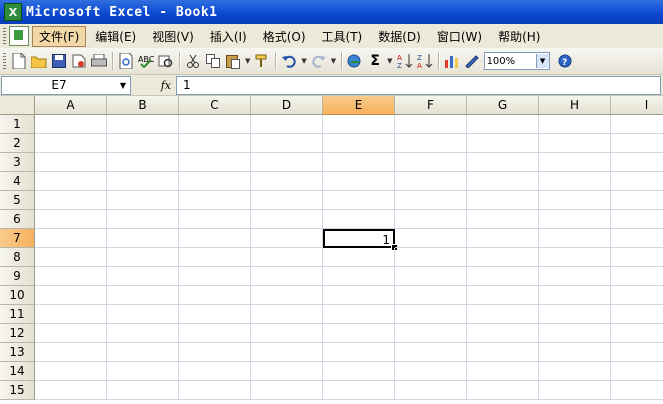 The width and height of the screenshot is (663, 404). Describe the element at coordinates (143, 238) in the screenshot. I see `cell-b7` at that location.